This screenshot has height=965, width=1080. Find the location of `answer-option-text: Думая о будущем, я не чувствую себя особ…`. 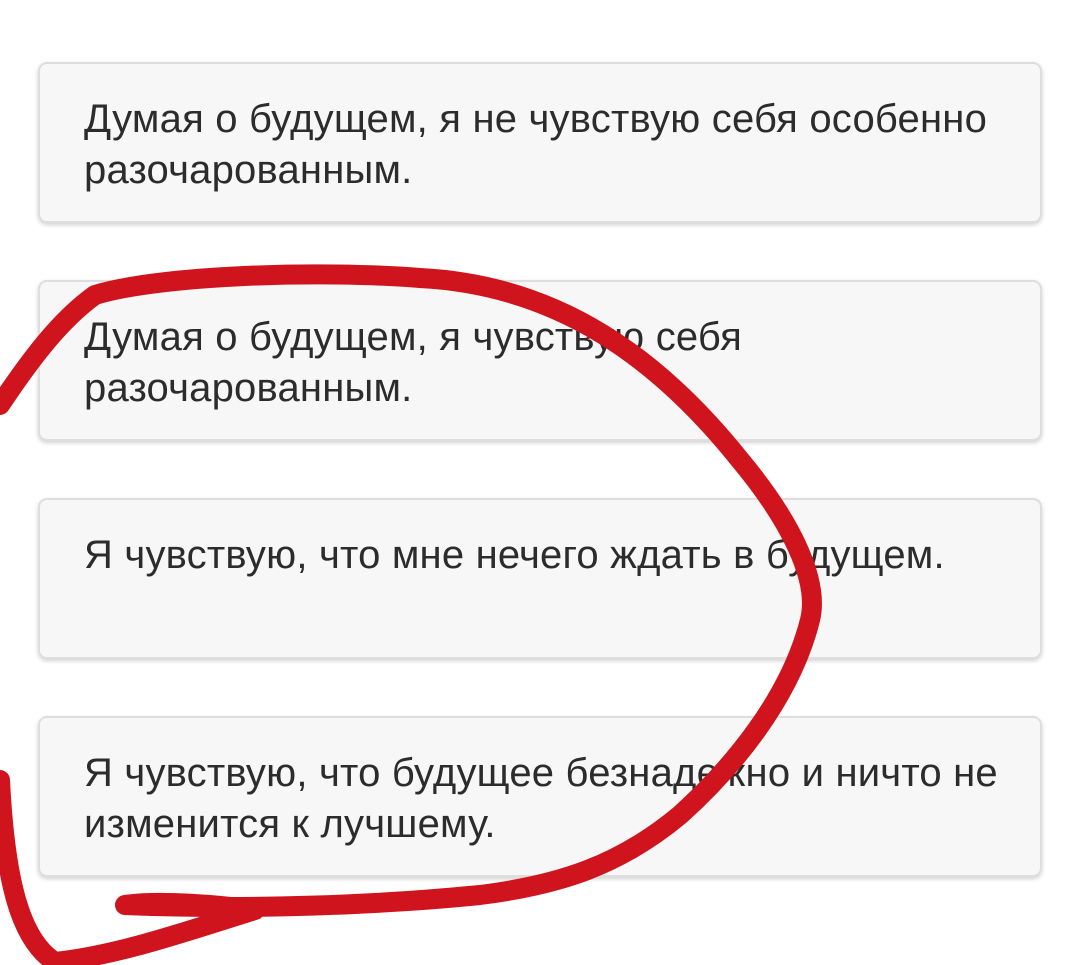

answer-option-text: Думая о будущем, я не чувствую себя особ… is located at coordinates (536, 144).